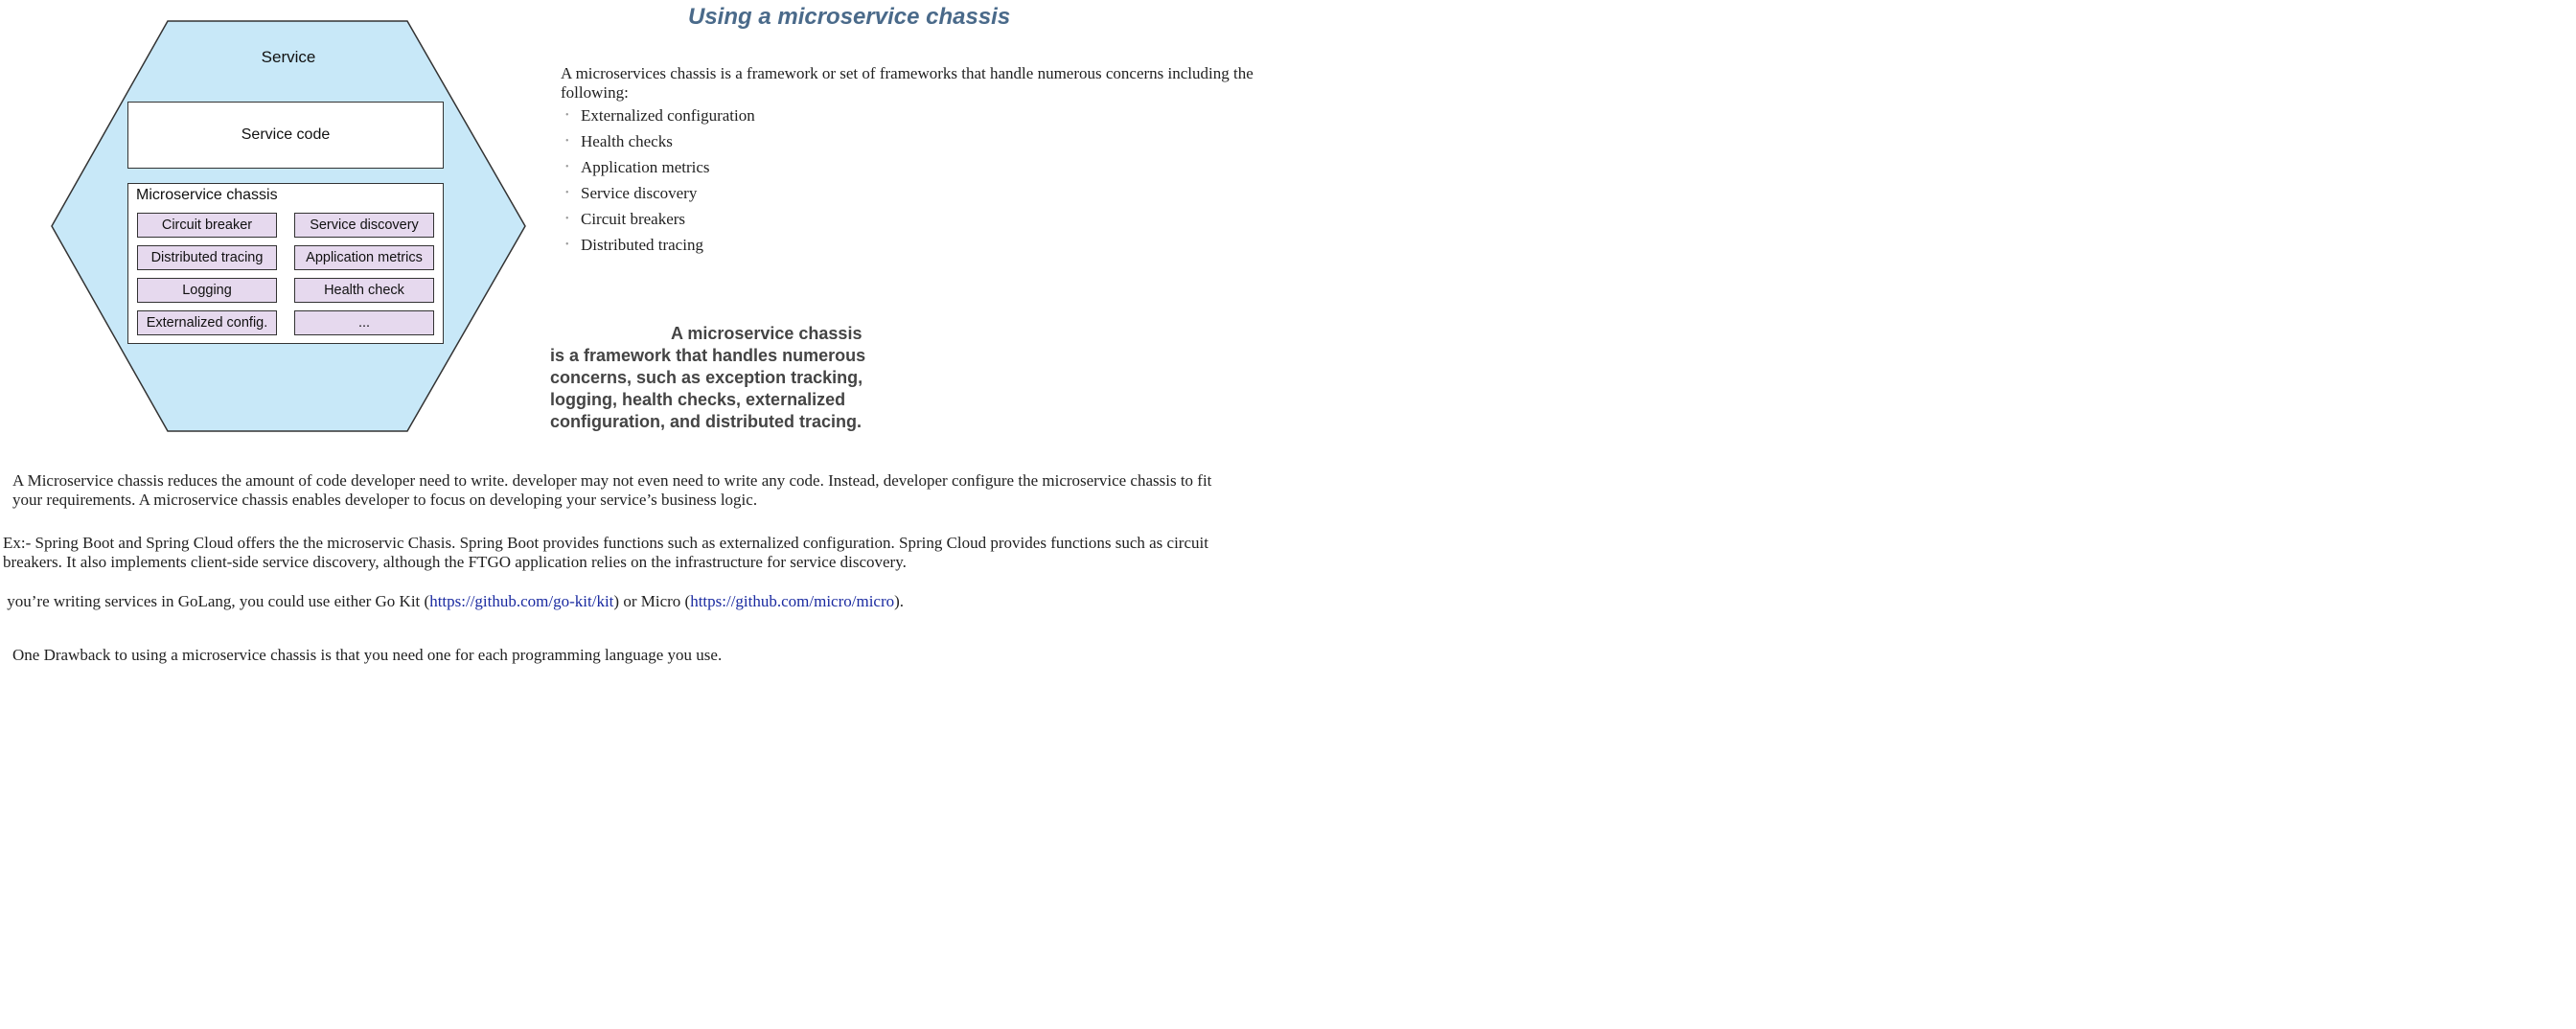 This screenshot has width=2576, height=1029. What do you see at coordinates (849, 17) in the screenshot?
I see `page-title: Using a microservice chassis` at bounding box center [849, 17].